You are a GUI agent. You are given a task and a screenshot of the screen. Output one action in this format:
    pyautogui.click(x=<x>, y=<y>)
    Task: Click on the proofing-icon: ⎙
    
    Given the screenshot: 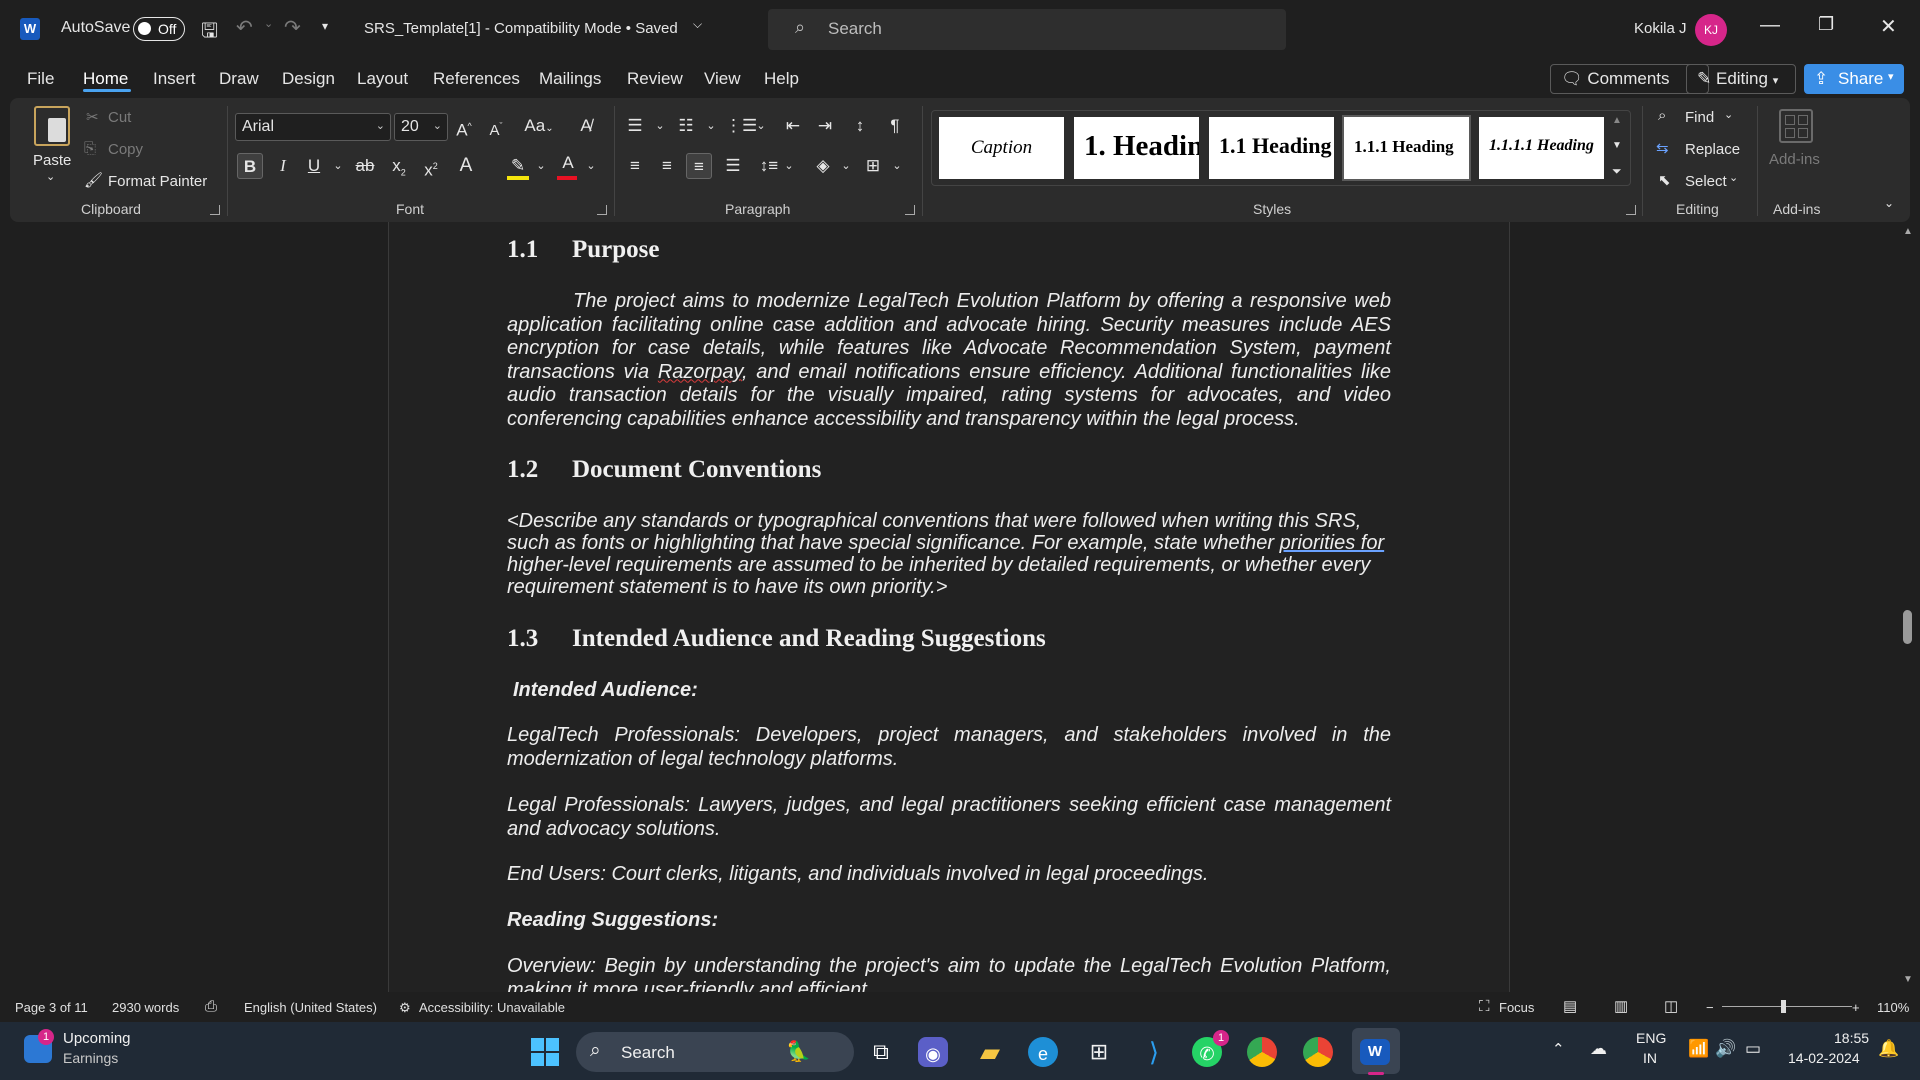 What is the action you would take?
    pyautogui.click(x=211, y=1006)
    